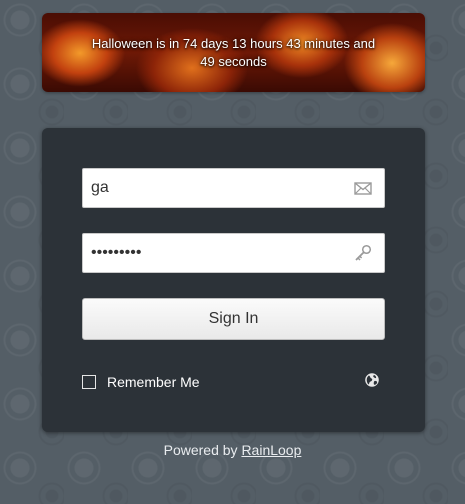 The width and height of the screenshot is (465, 504). Describe the element at coordinates (372, 380) in the screenshot. I see `globe-icon` at that location.